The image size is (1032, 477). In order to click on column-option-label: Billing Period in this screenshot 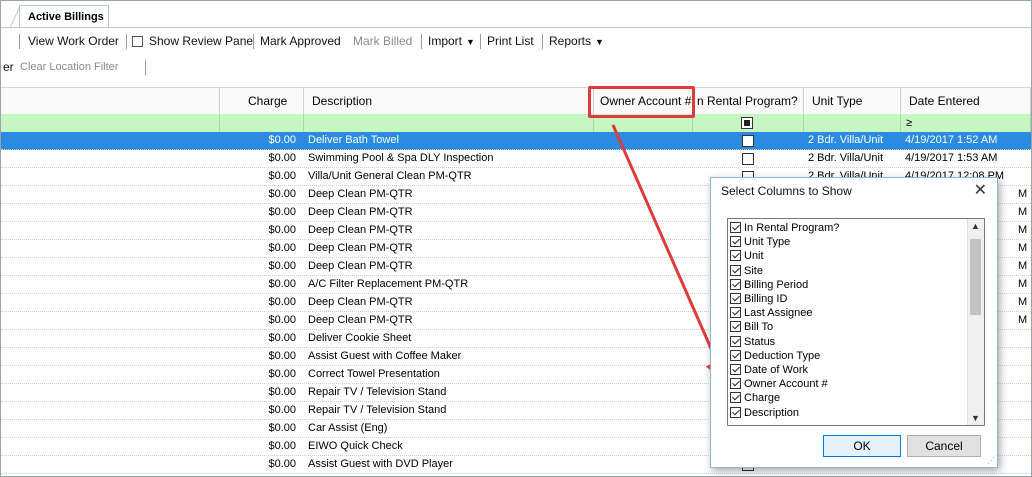, I will do `click(776, 284)`.